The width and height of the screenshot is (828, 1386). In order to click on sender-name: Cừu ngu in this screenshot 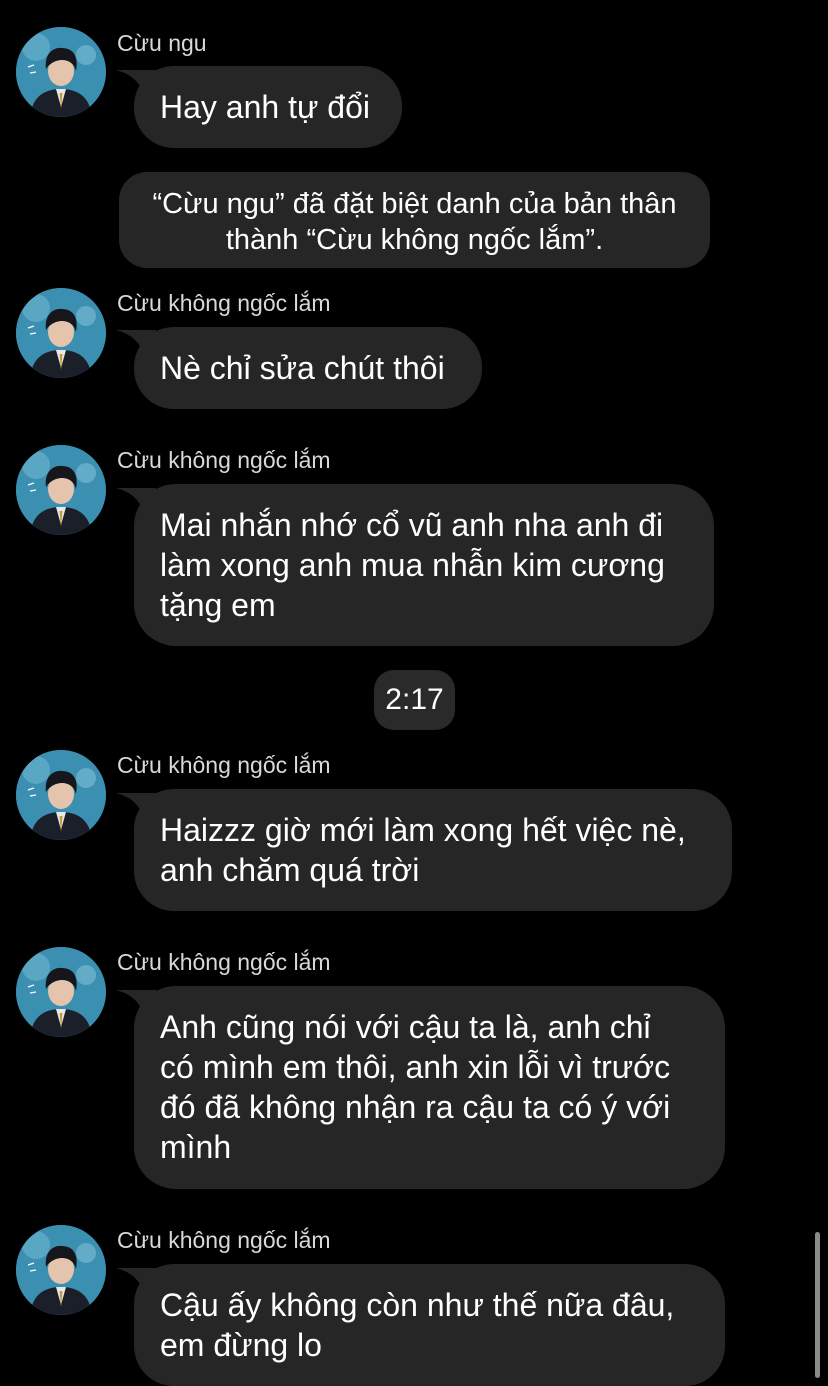, I will do `click(162, 43)`.